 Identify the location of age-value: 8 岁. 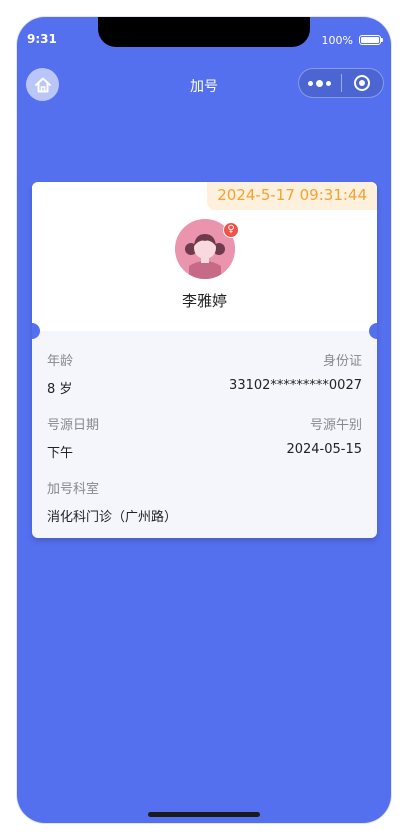
(60, 389).